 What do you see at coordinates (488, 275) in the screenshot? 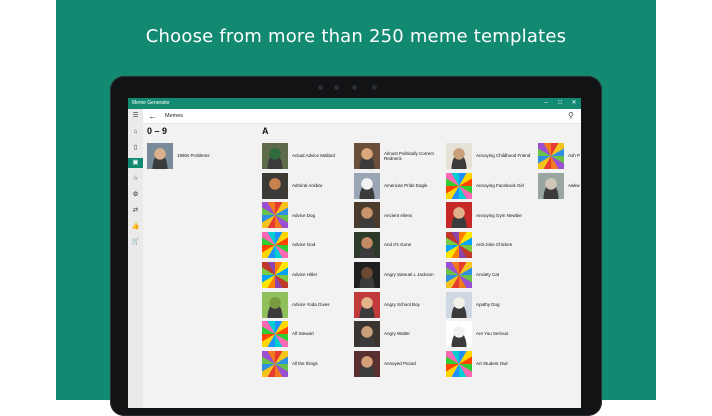
I see `meme-name: Anxiety Cat` at bounding box center [488, 275].